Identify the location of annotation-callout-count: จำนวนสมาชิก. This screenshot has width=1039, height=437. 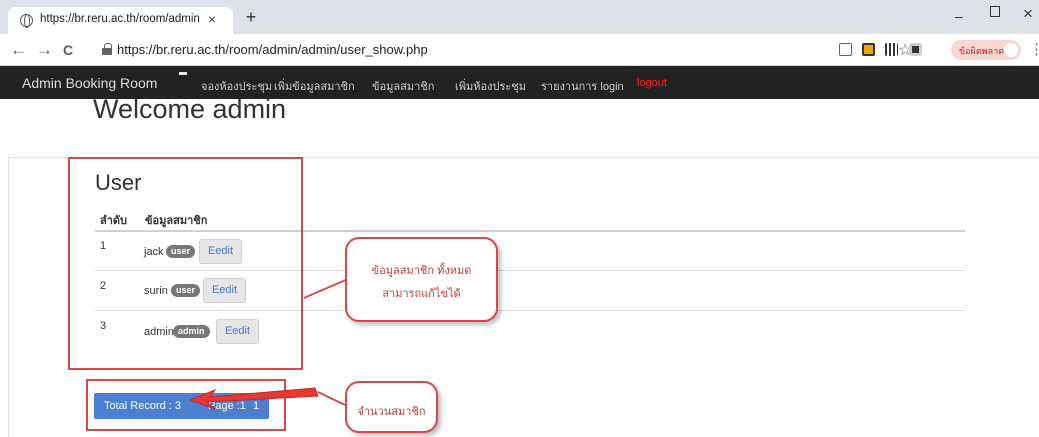
(391, 407).